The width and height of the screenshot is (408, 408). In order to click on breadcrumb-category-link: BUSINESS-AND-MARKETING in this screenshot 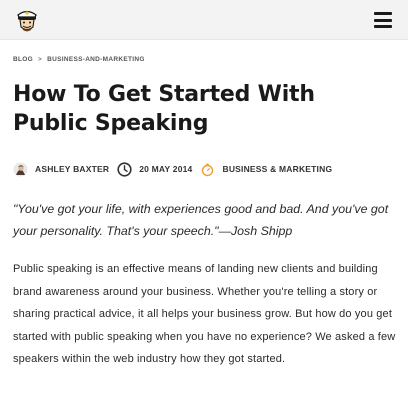, I will do `click(96, 59)`.